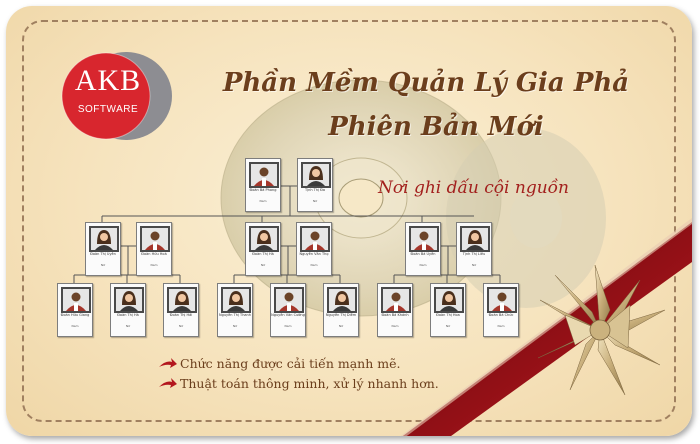  Describe the element at coordinates (309, 383) in the screenshot. I see `feature-text: Thuật toán thông minh, xử lý nhanh hơn.` at that location.